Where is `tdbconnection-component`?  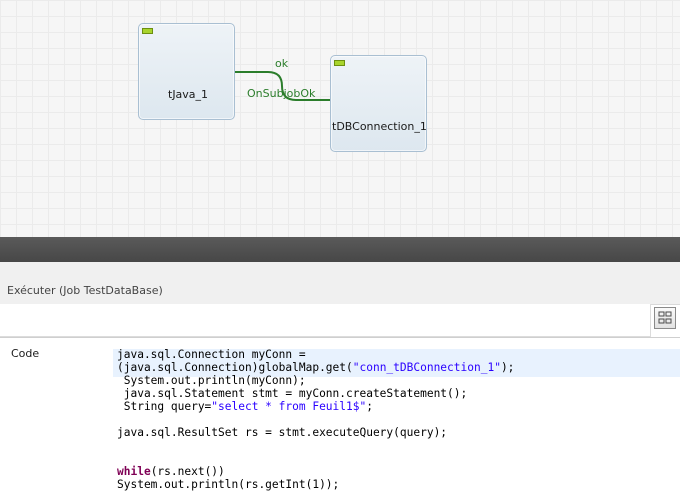 tdbconnection-component is located at coordinates (378, 103).